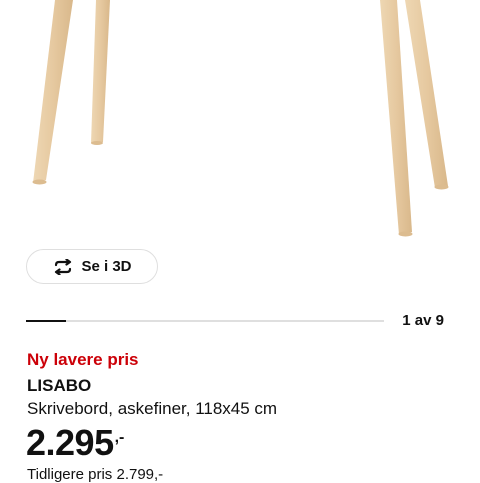  What do you see at coordinates (70, 442) in the screenshot?
I see `price-amount: 2.295` at bounding box center [70, 442].